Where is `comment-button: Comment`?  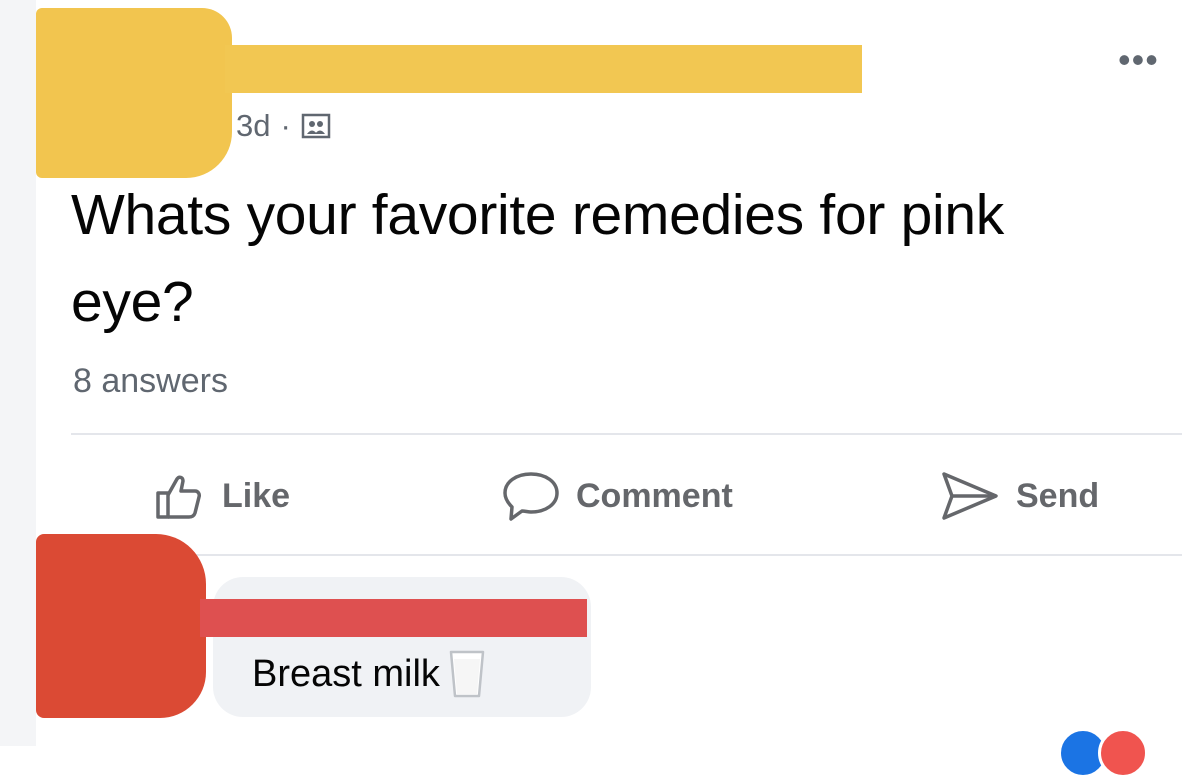 comment-button: Comment is located at coordinates (616, 496).